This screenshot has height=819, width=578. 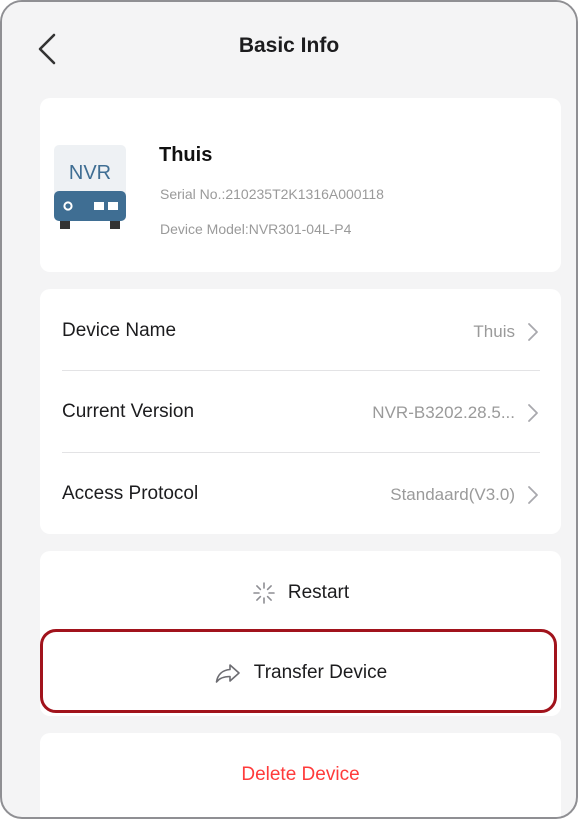 I want to click on restart-button: Restart, so click(x=300, y=593).